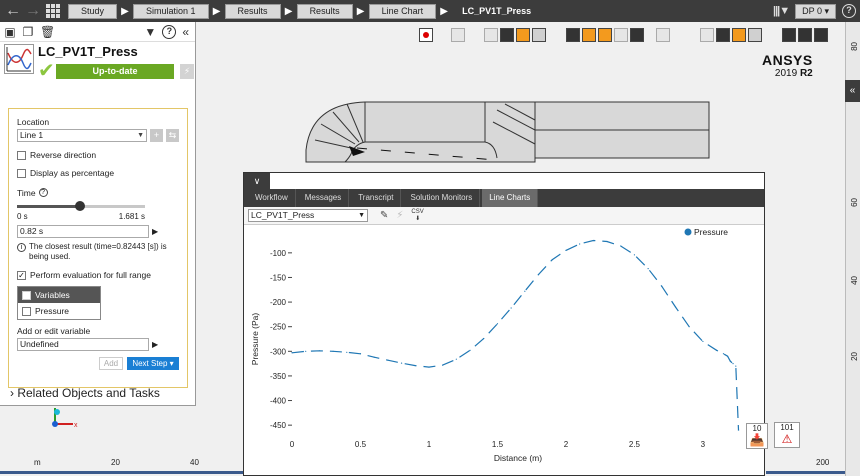  What do you see at coordinates (13, 11) in the screenshot?
I see `back-arrow-icon: ←` at bounding box center [13, 11].